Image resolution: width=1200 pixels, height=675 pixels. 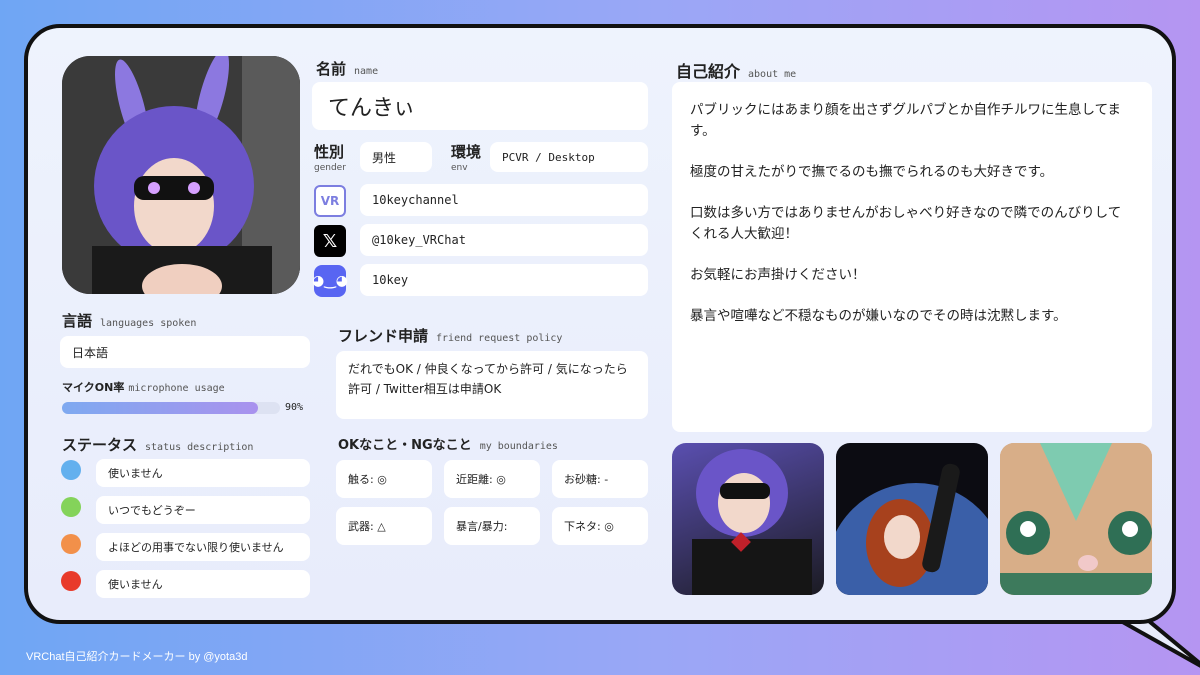 I want to click on x-value: @10key_VRChat, so click(x=419, y=240).